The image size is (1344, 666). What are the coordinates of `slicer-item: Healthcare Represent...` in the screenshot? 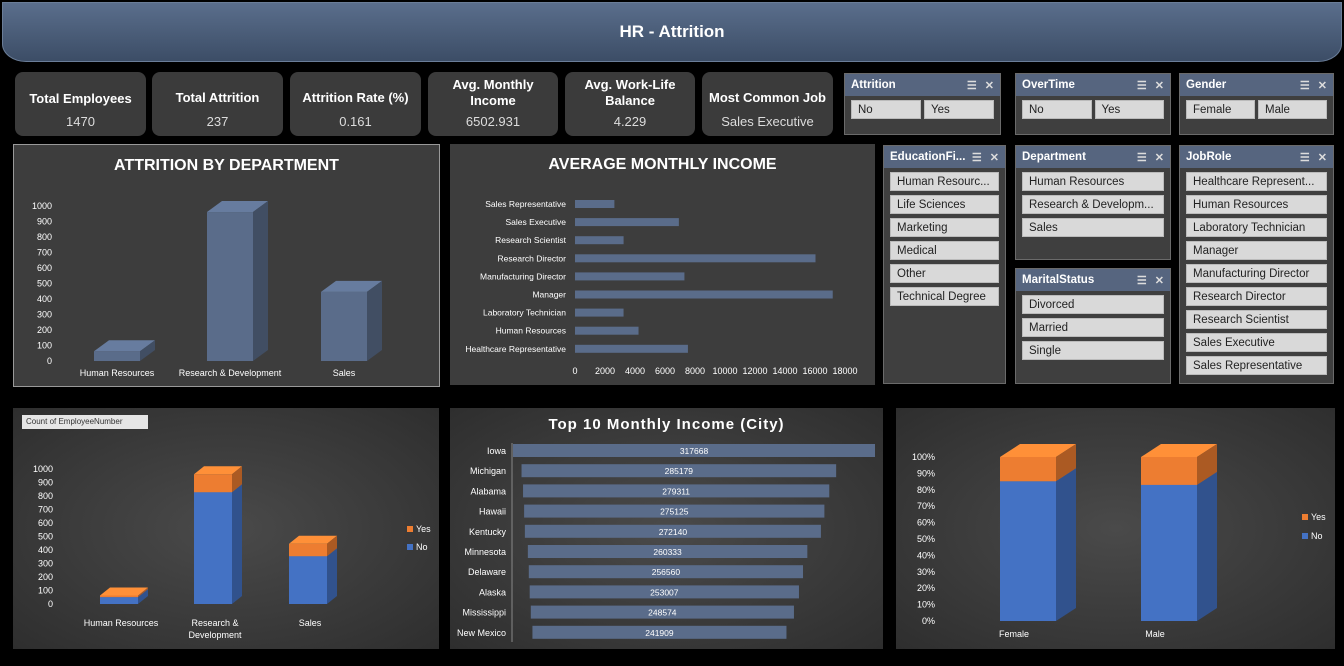 It's located at (1256, 181).